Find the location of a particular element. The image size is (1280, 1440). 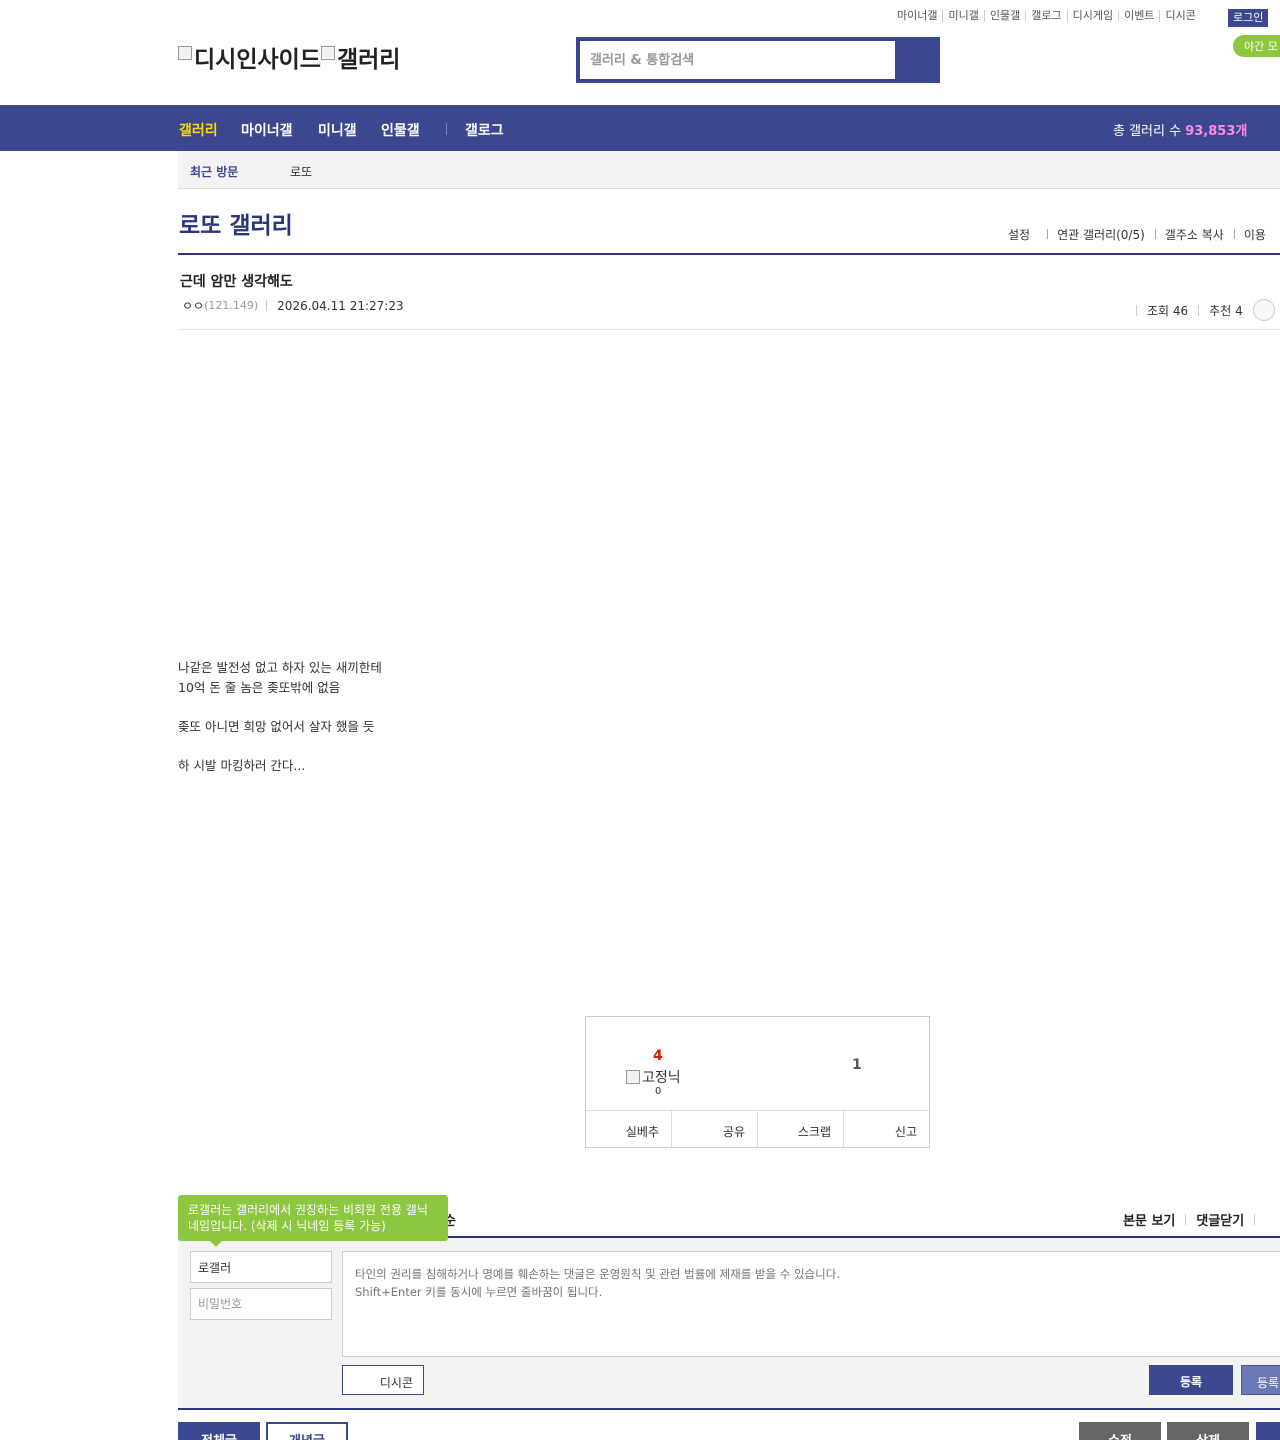

total-gallery-value: 93,853개 is located at coordinates (1216, 131).